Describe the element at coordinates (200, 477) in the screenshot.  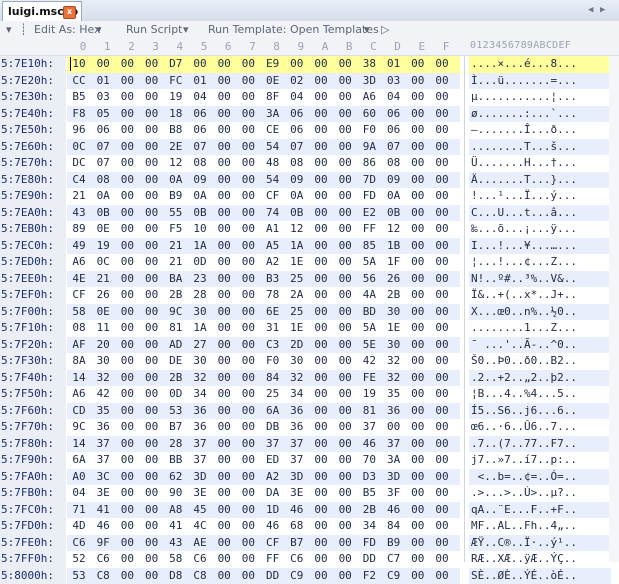
I see `hex-byte: 3D` at that location.